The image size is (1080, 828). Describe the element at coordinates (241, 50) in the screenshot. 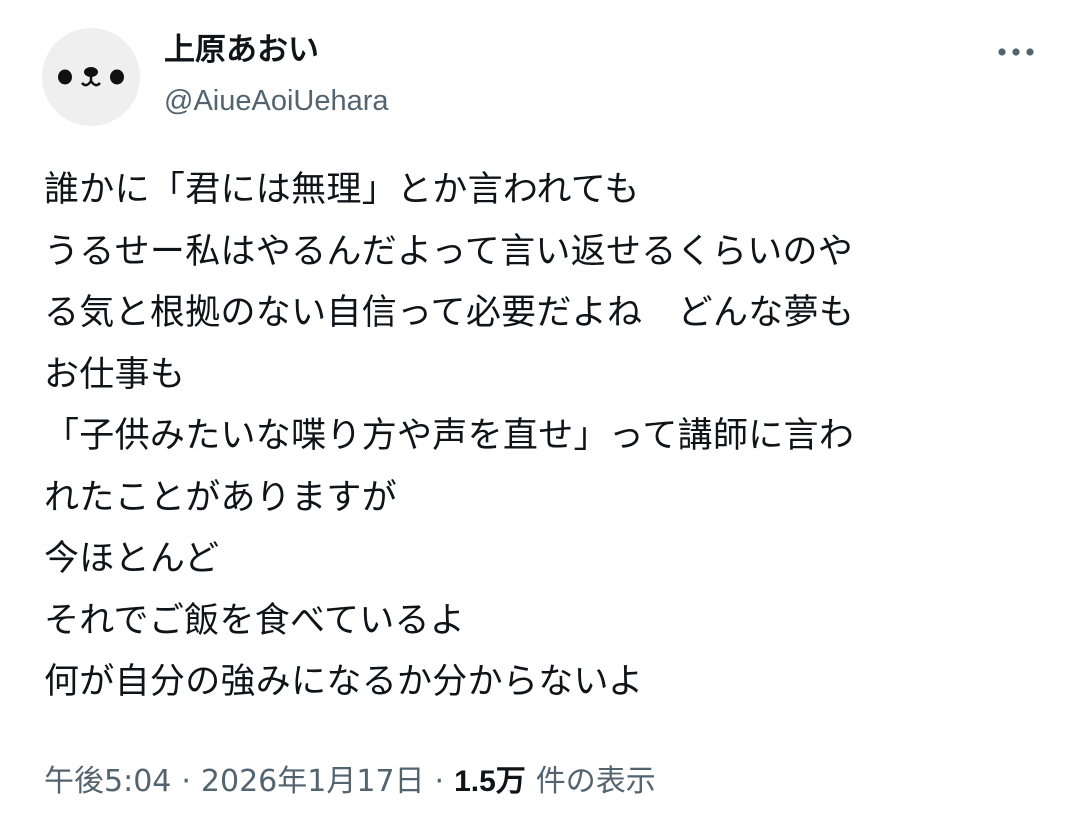

I see `display-name: 上原あおい` at that location.